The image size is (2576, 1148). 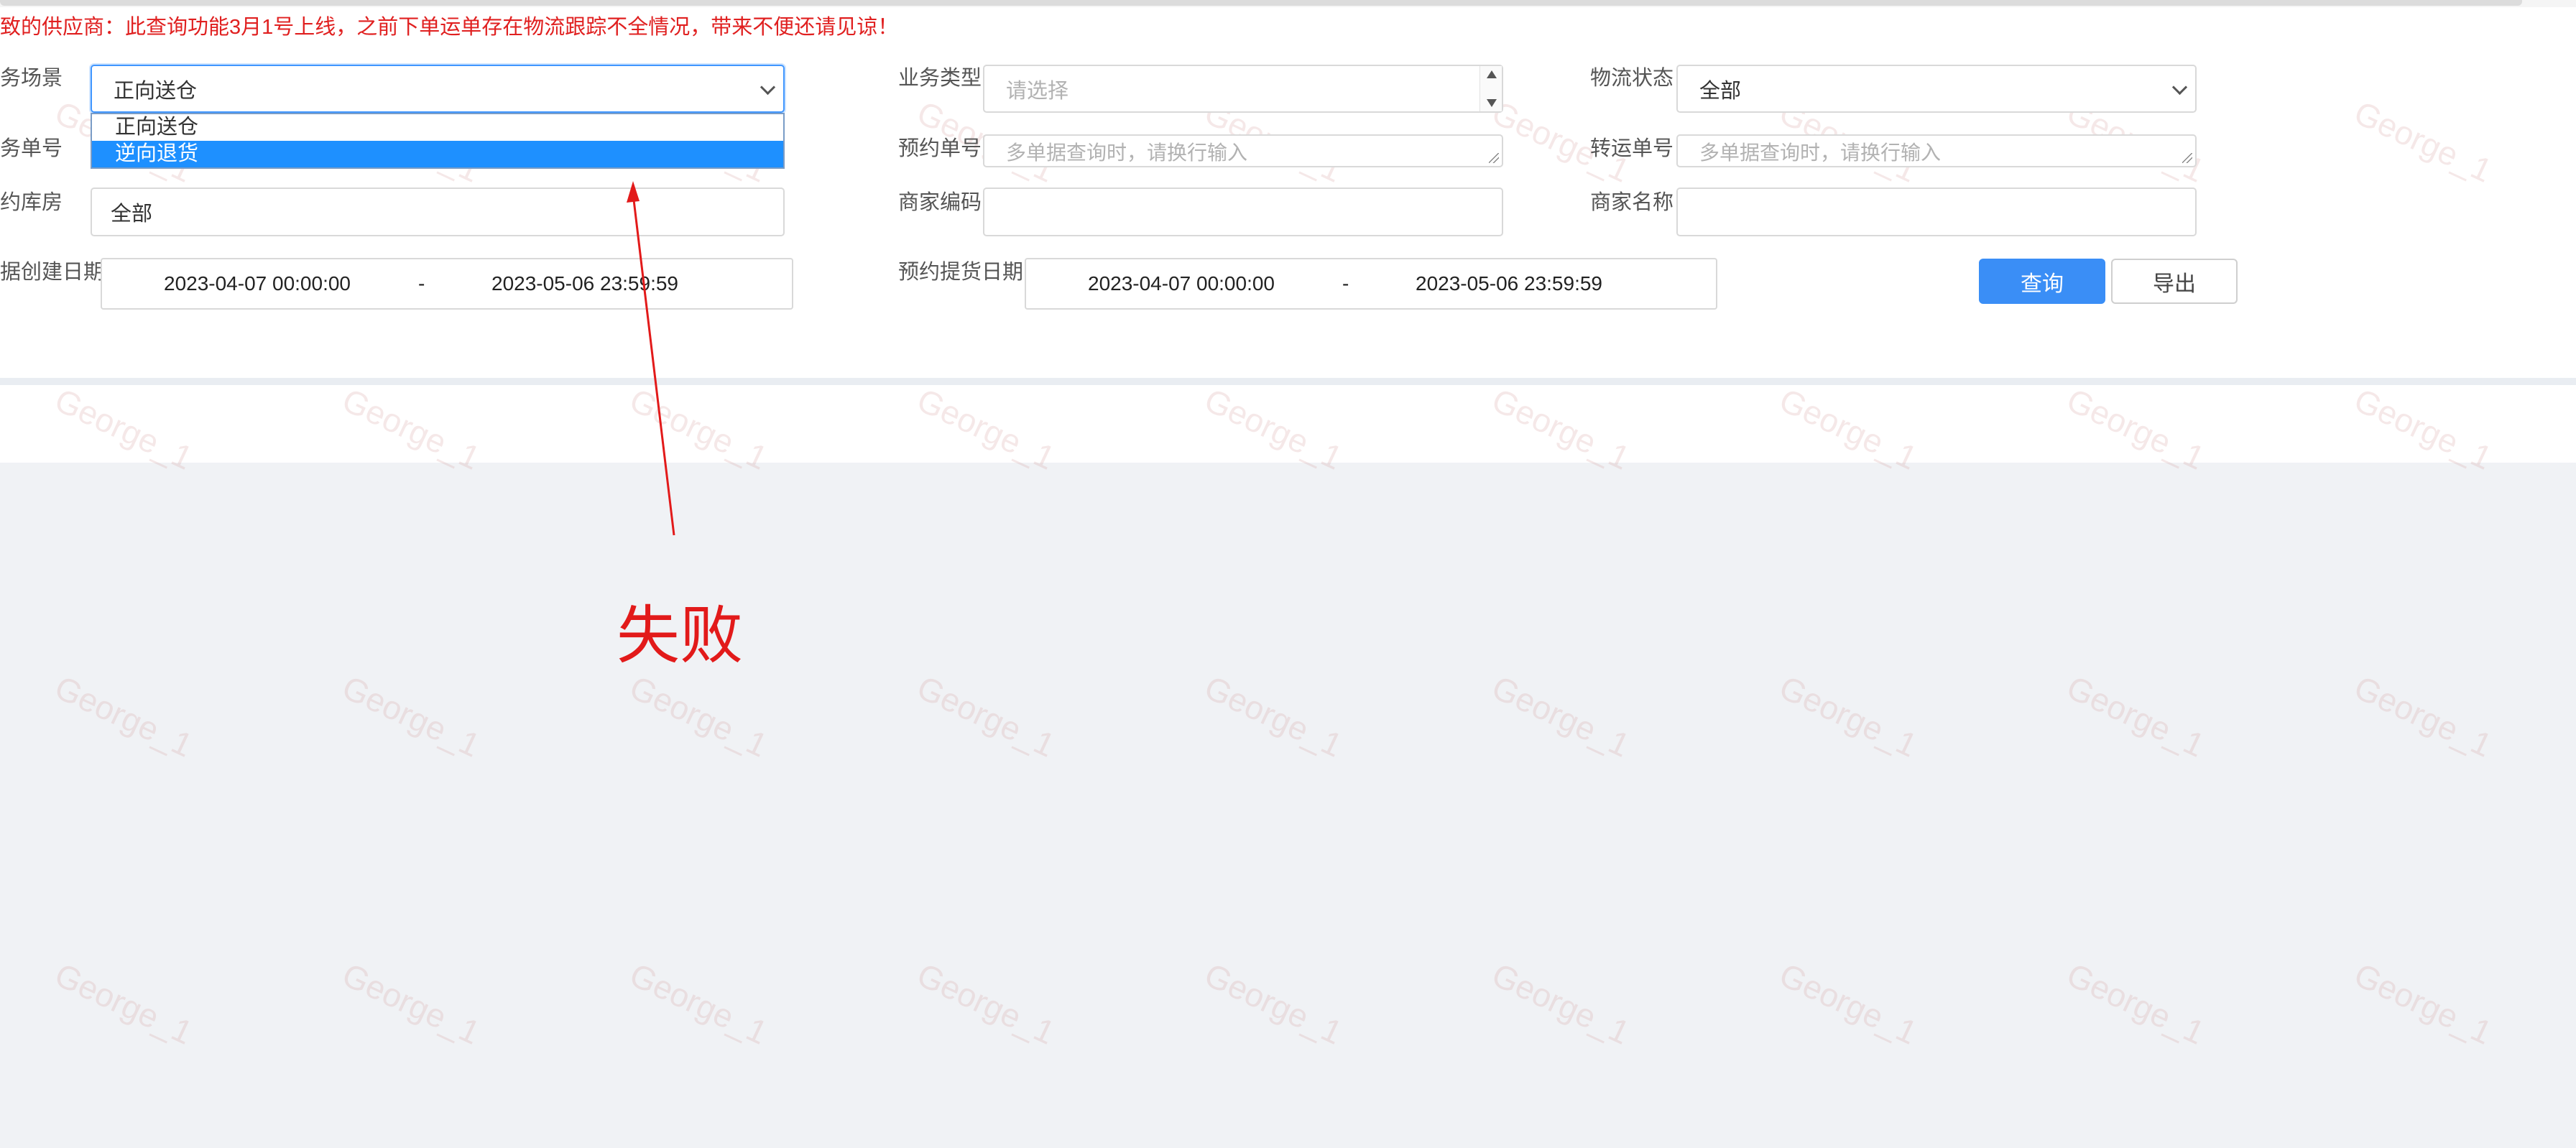 What do you see at coordinates (680, 635) in the screenshot?
I see `annotation-label: 失败` at bounding box center [680, 635].